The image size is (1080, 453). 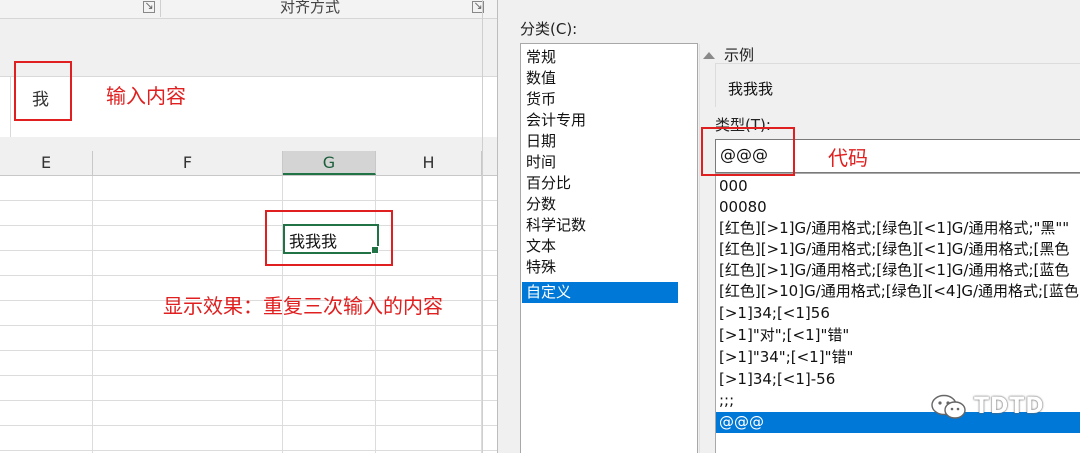 What do you see at coordinates (848, 158) in the screenshot?
I see `code-annotation: 代码` at bounding box center [848, 158].